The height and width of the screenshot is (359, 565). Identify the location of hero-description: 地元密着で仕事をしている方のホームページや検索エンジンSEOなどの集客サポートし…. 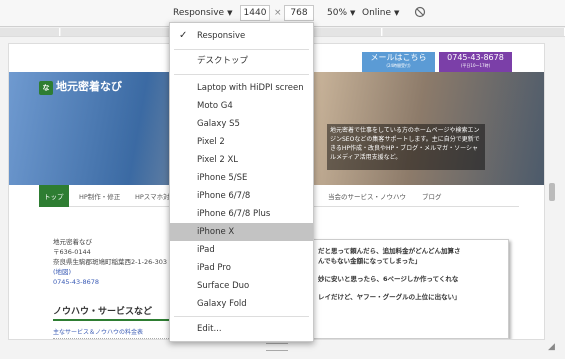
(406, 147).